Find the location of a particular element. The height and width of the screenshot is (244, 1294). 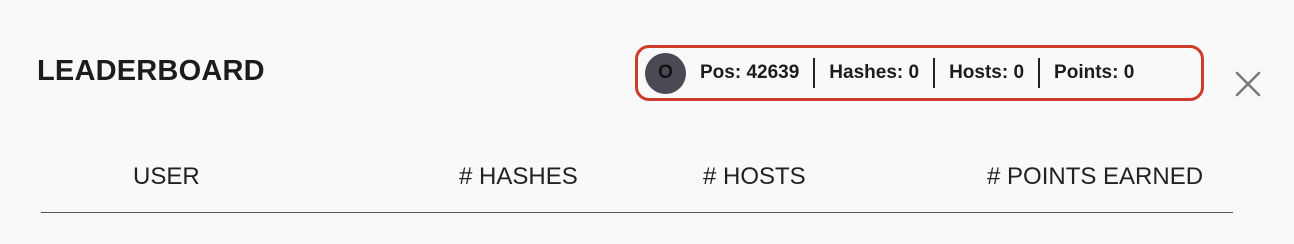

header-divider is located at coordinates (637, 212).